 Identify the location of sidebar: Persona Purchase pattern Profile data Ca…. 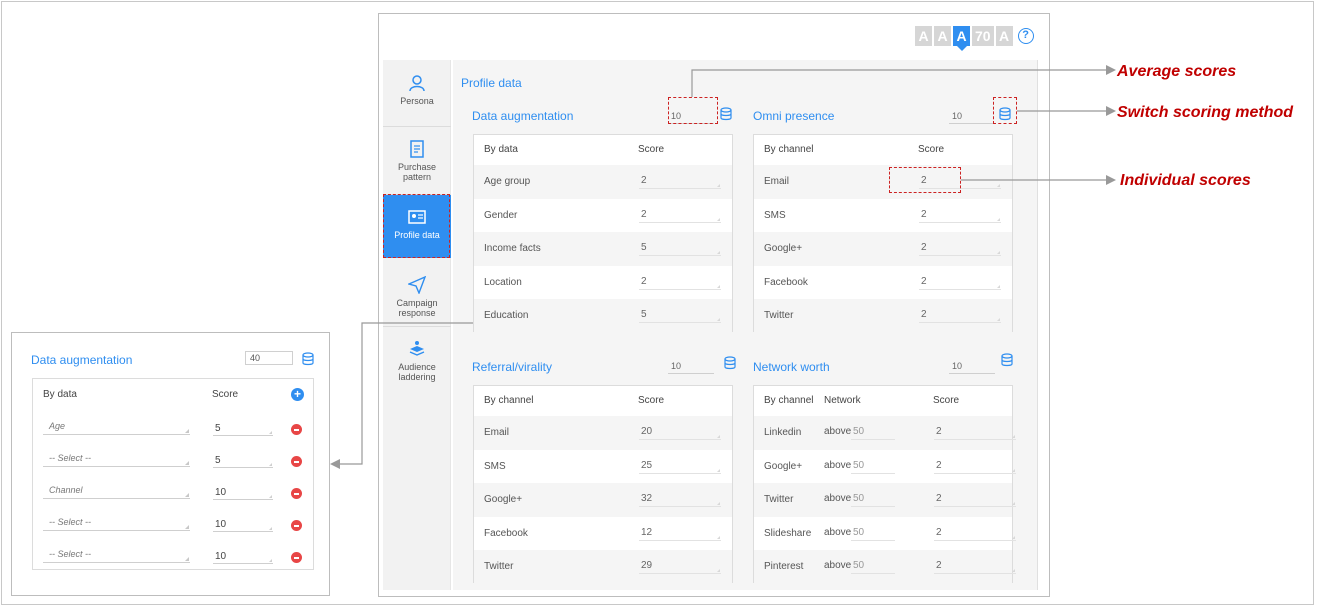
(417, 325).